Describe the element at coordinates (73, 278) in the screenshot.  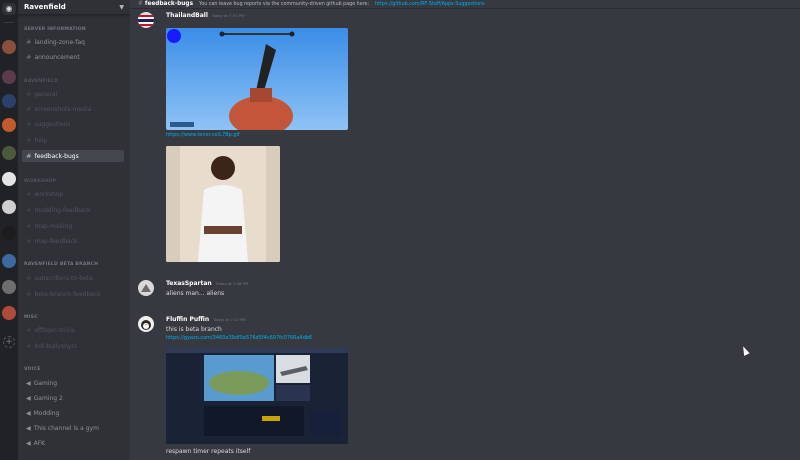
I see `channel-subscribers-to-beta: # subscribers-to-beta` at that location.